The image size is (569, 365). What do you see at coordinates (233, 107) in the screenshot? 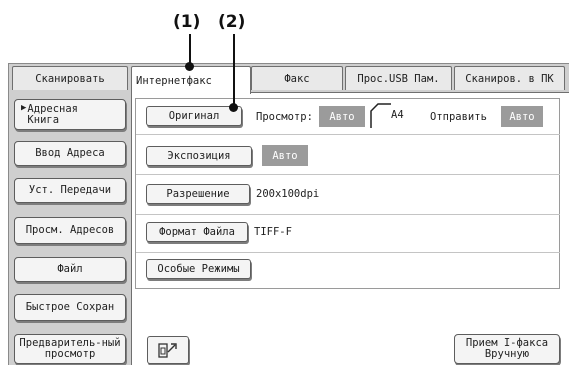
I see `callout-2-dot` at bounding box center [233, 107].